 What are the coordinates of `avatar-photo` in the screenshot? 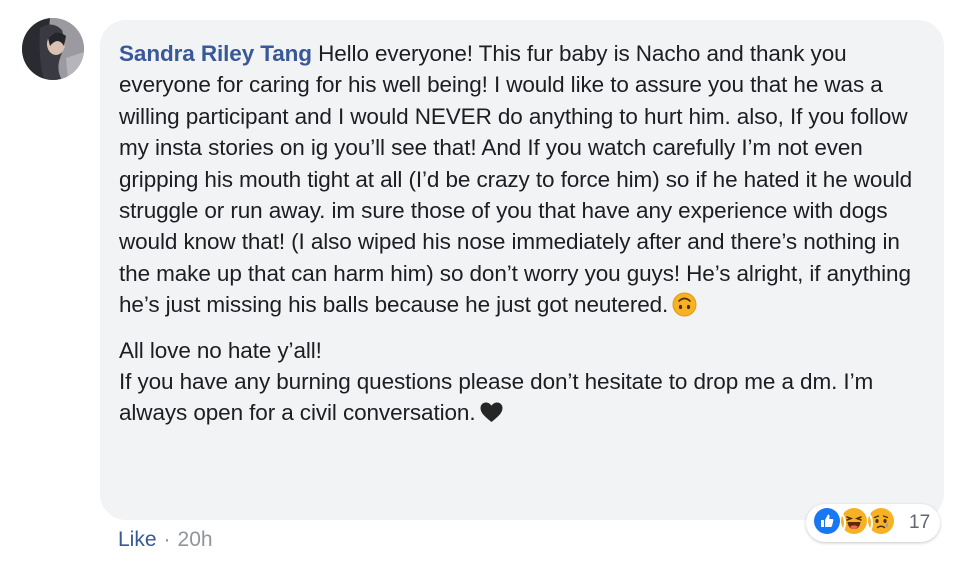 It's located at (53, 49).